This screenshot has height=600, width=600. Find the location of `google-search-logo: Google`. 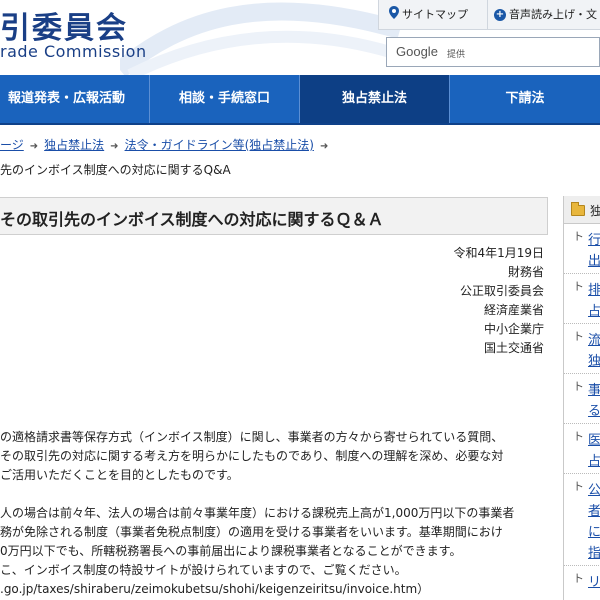

google-search-logo: Google is located at coordinates (417, 51).